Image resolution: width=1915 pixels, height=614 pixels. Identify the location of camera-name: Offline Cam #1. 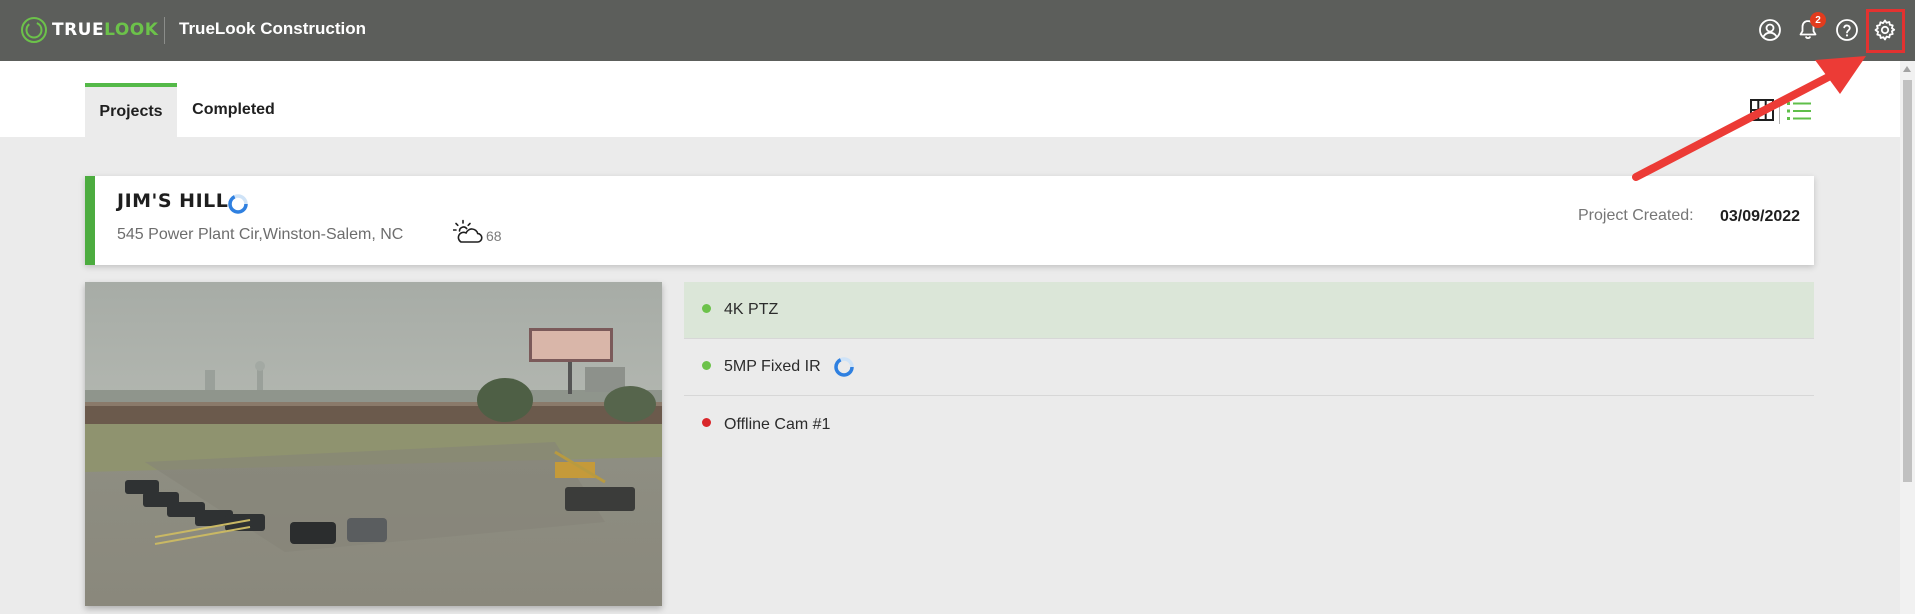
(777, 424).